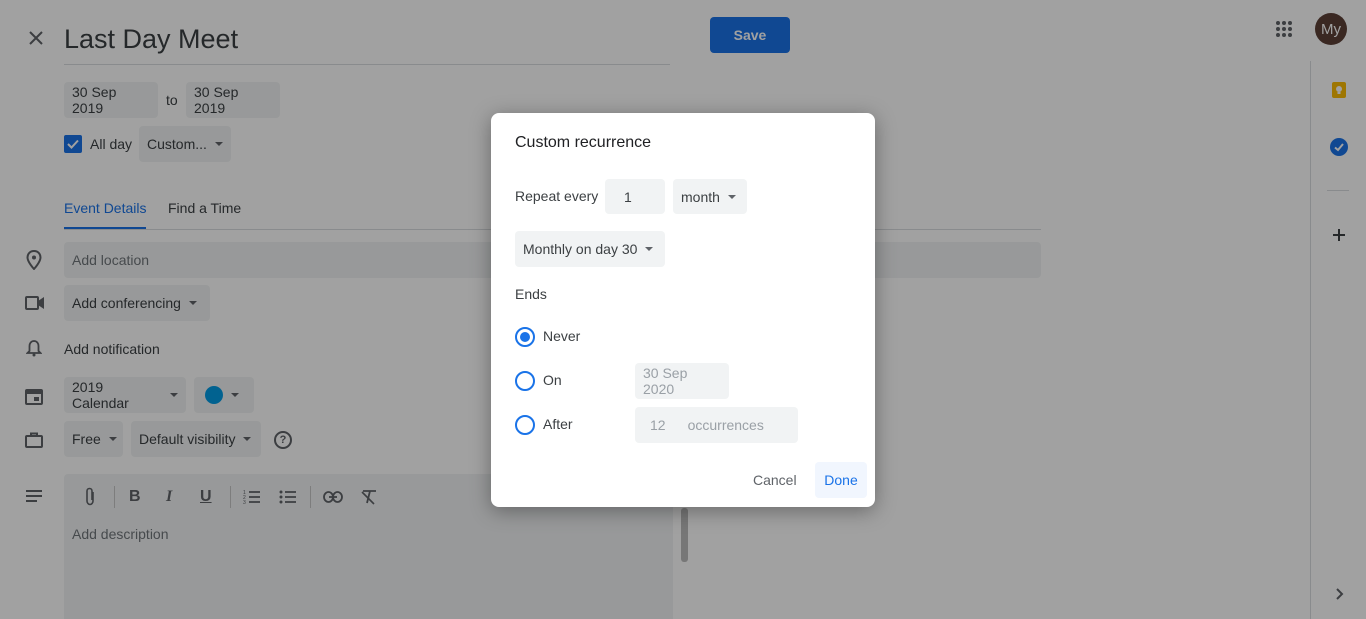 The image size is (1366, 619). I want to click on done-button-label: Done, so click(841, 480).